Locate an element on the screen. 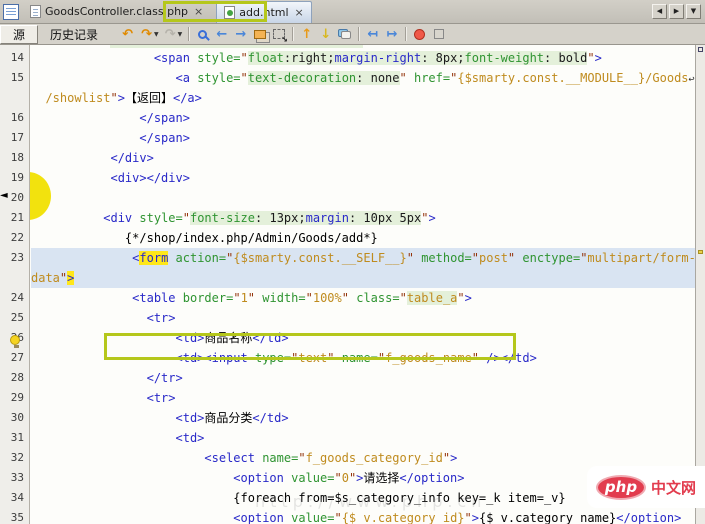 The width and height of the screenshot is (705, 524). annotation-box-form is located at coordinates (310, 346).